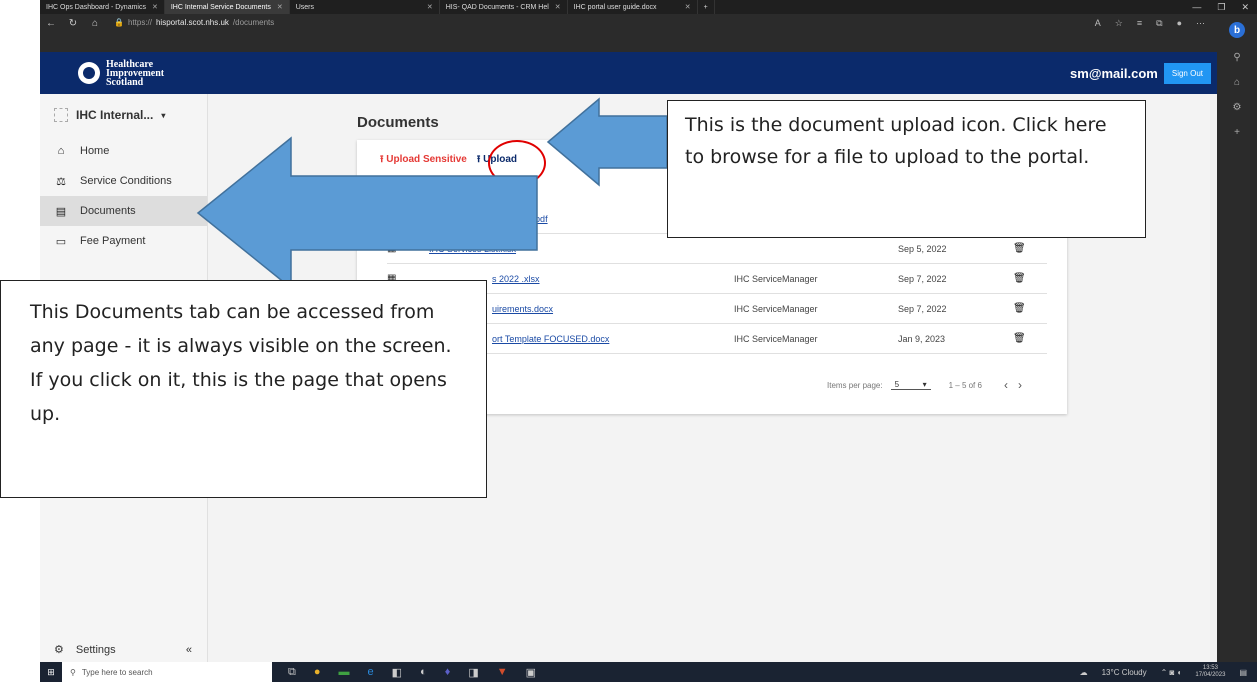 The image size is (1257, 682). I want to click on system-tray: ☁ 13°C Cloudy ⌃ ◙ ◖ 13:53 17/04/2023 ▤, so click(1168, 672).